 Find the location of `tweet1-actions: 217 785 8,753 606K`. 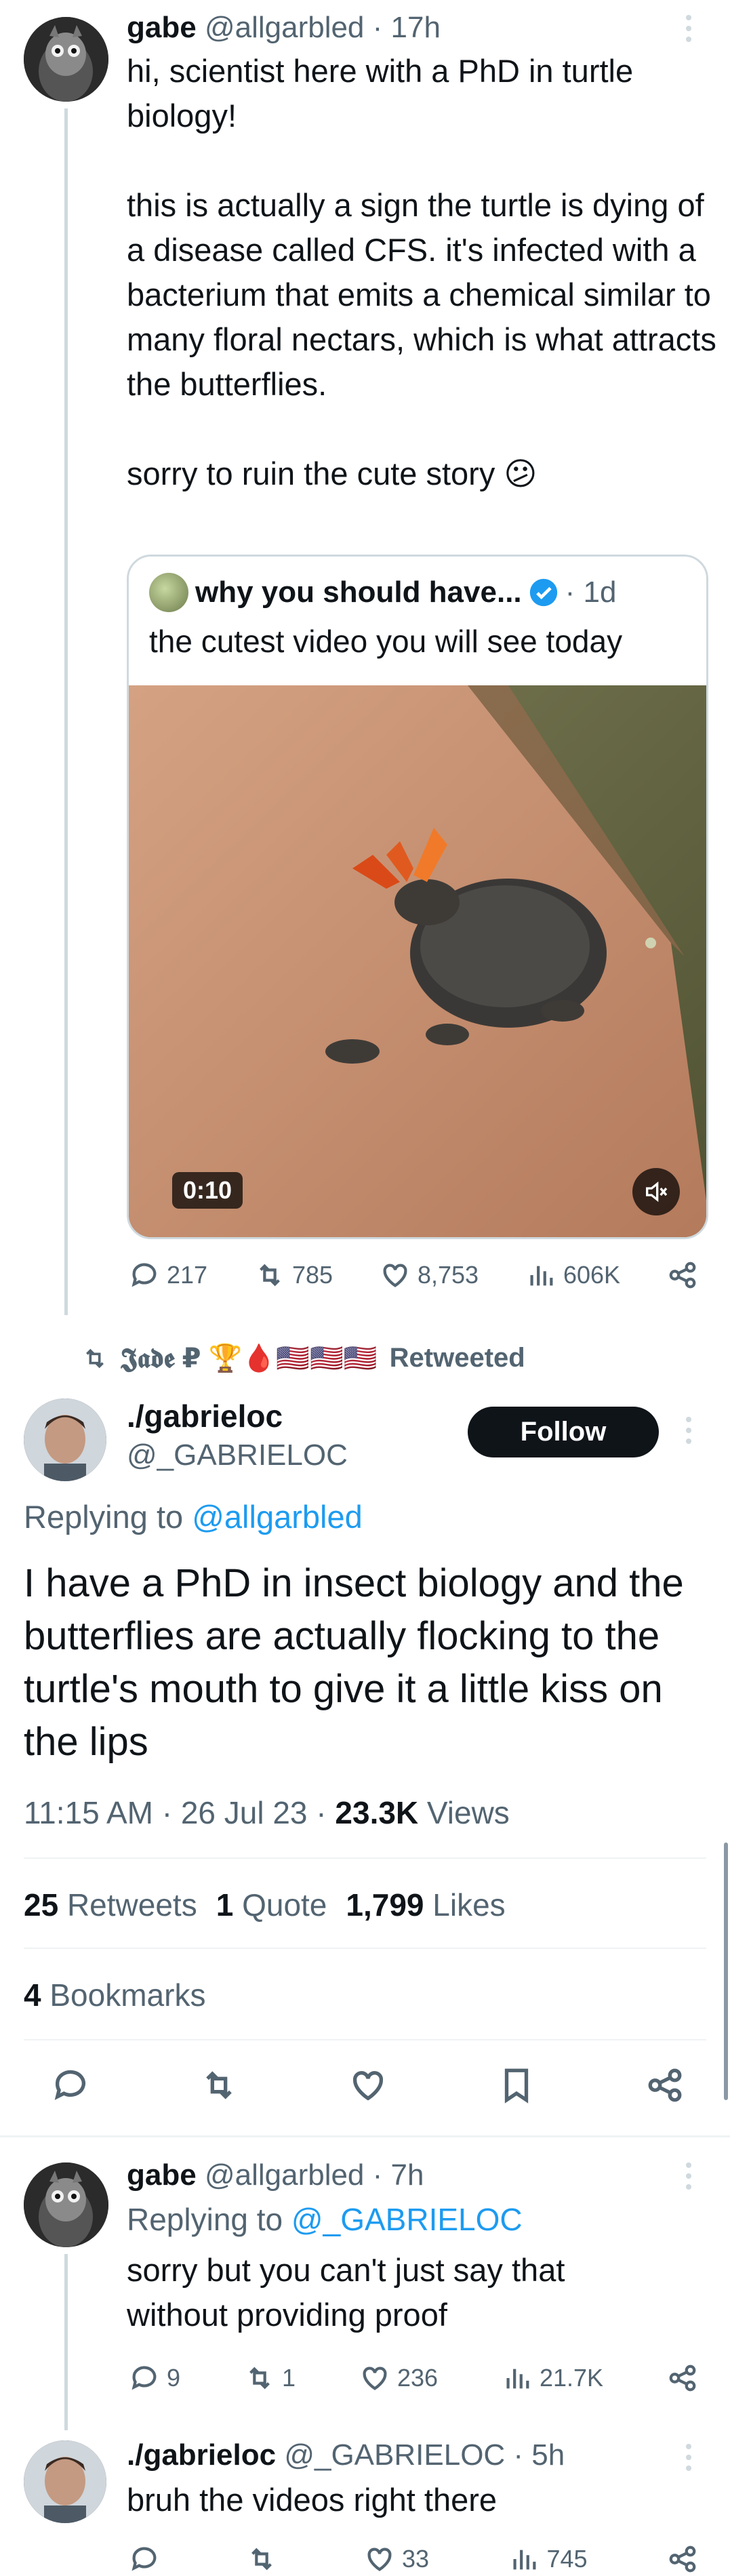

tweet1-actions: 217 785 8,753 606K is located at coordinates (413, 1275).